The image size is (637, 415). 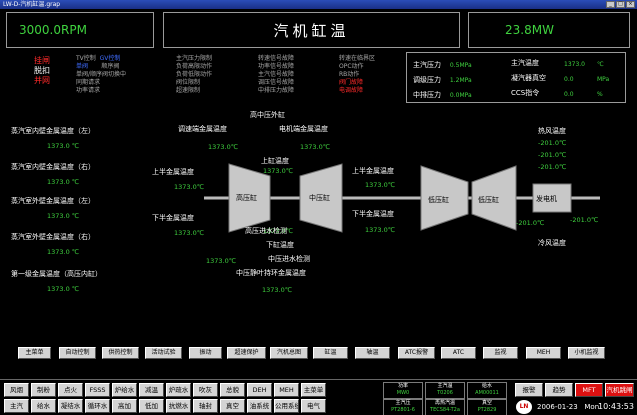 What do you see at coordinates (77, 353) in the screenshot?
I see `auto-control-button: 自动控制` at bounding box center [77, 353].